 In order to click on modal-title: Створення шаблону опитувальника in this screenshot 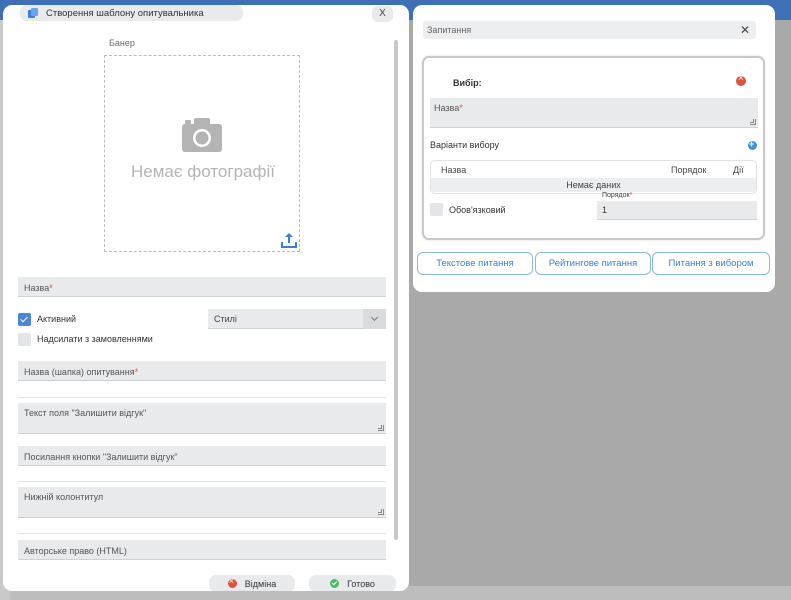, I will do `click(131, 13)`.